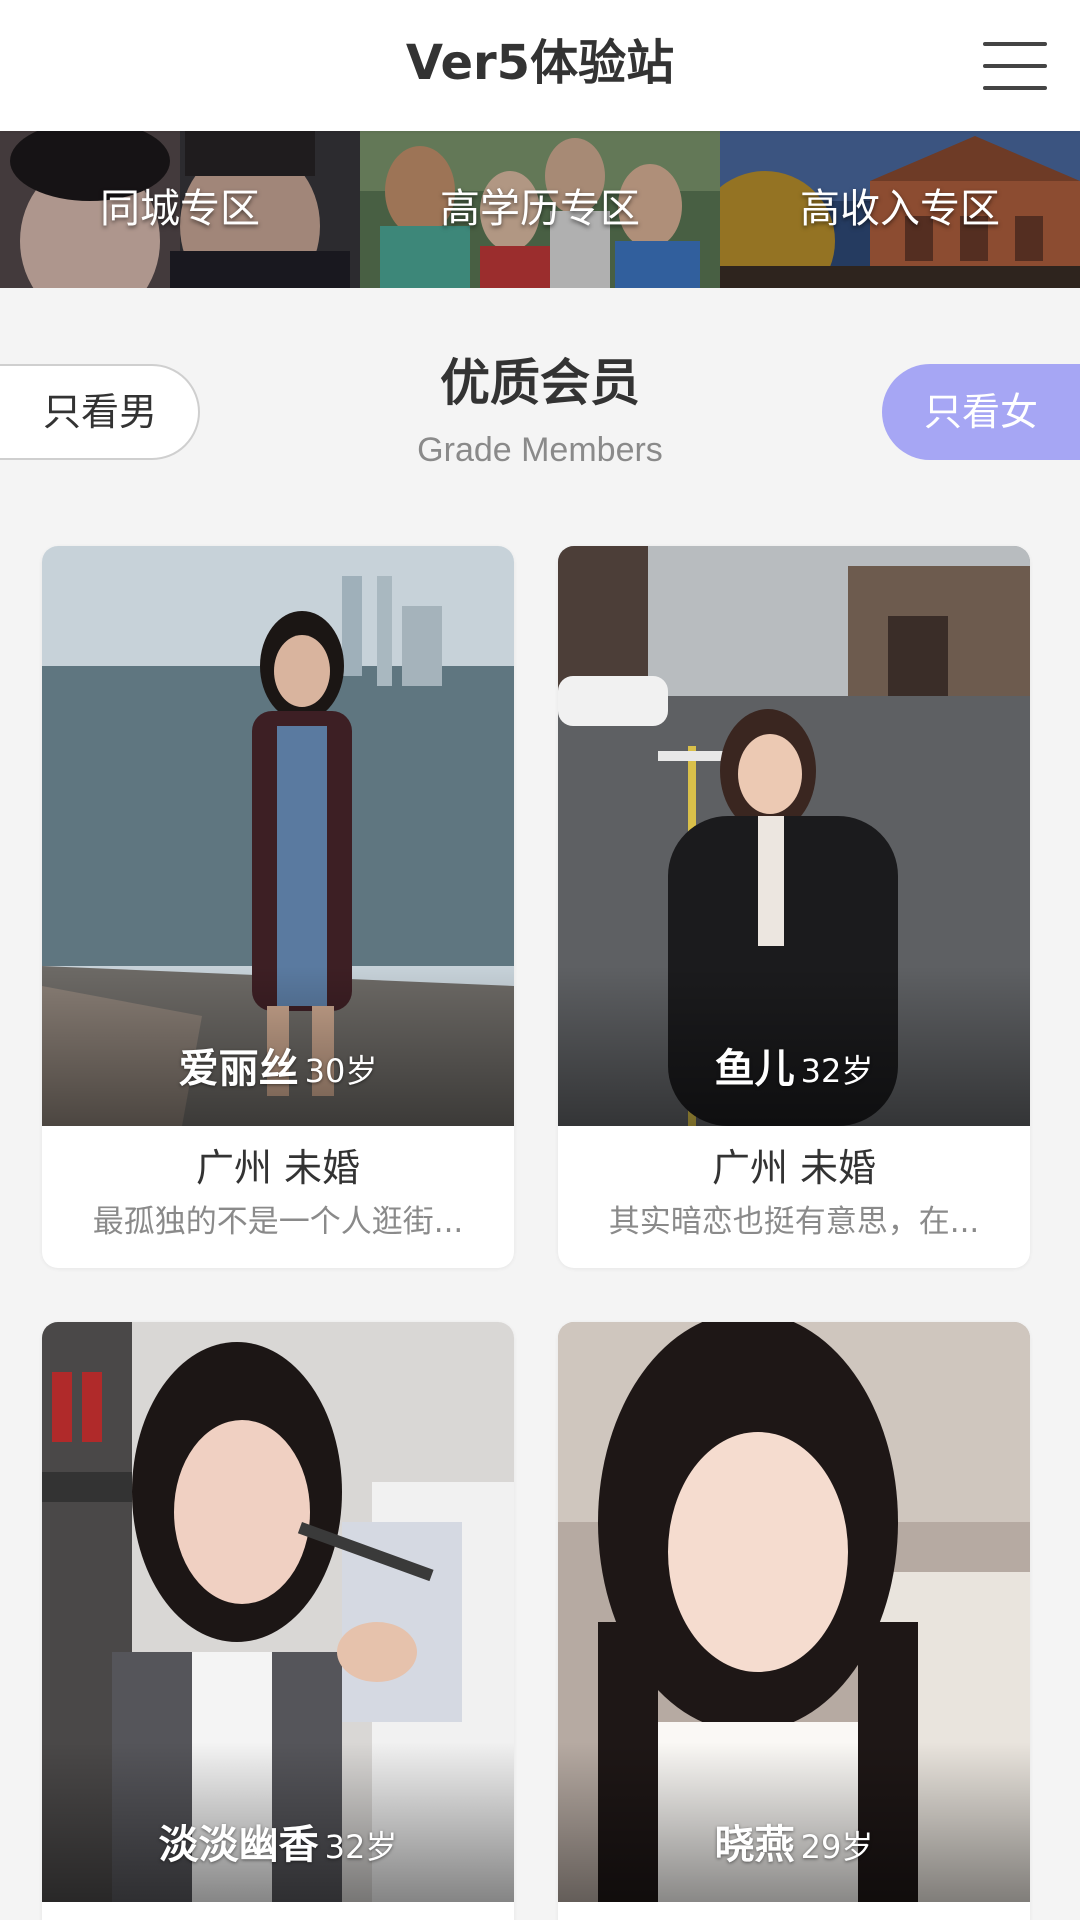 This screenshot has width=1080, height=1920. Describe the element at coordinates (754, 1069) in the screenshot. I see `member-name: 鱼儿` at that location.